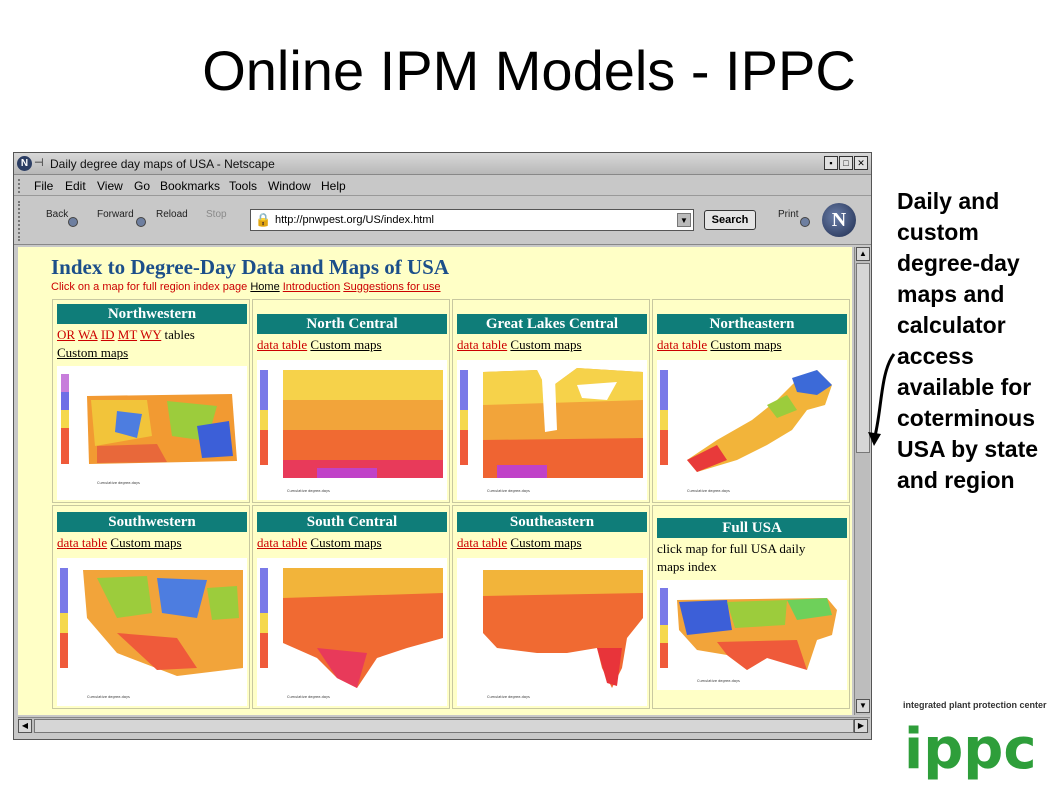 The image size is (1058, 793). I want to click on great-lakes-links: data table Custom maps, so click(519, 345).